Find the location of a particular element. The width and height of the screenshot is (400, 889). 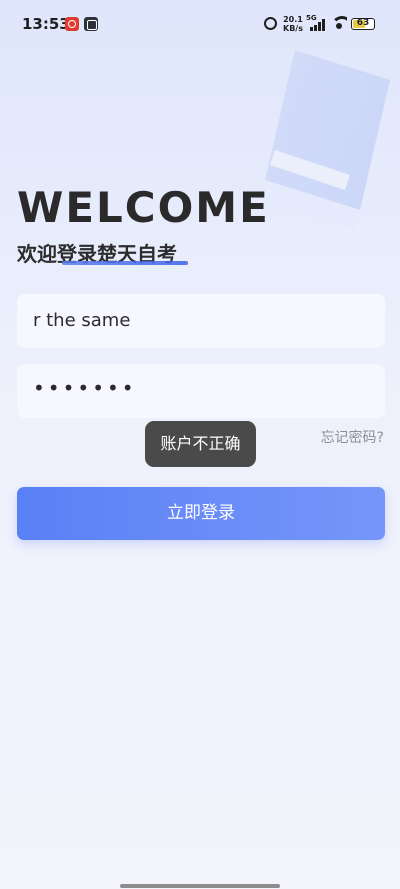

book-illustration is located at coordinates (325, 140).